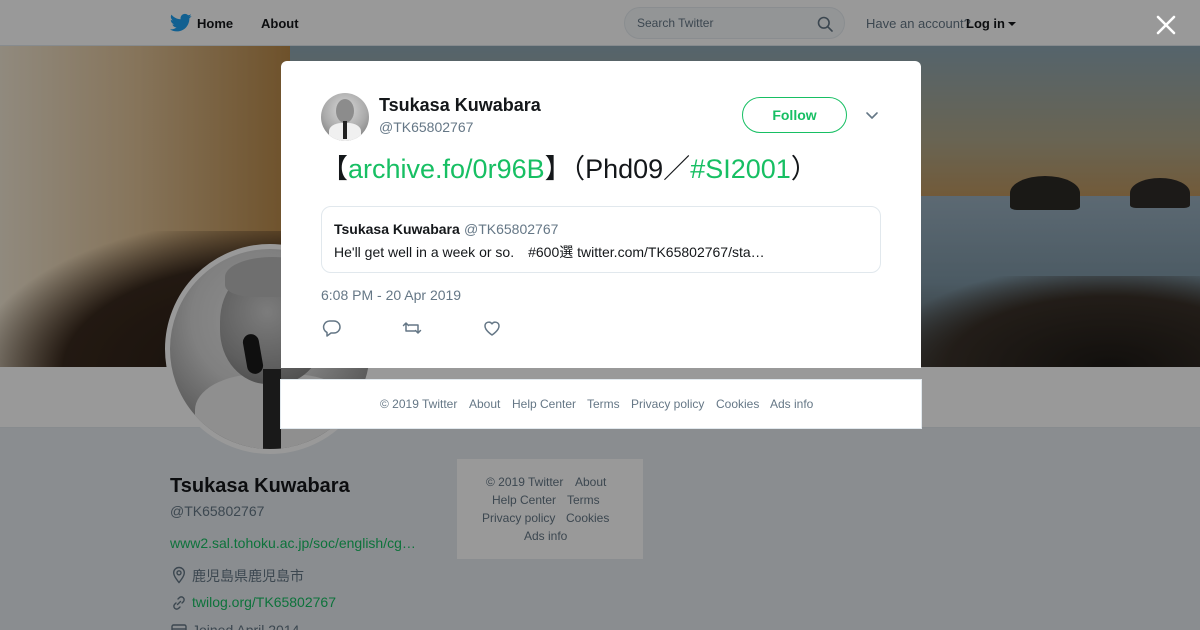  What do you see at coordinates (791, 404) in the screenshot?
I see `footer-ads-link: Ads info` at bounding box center [791, 404].